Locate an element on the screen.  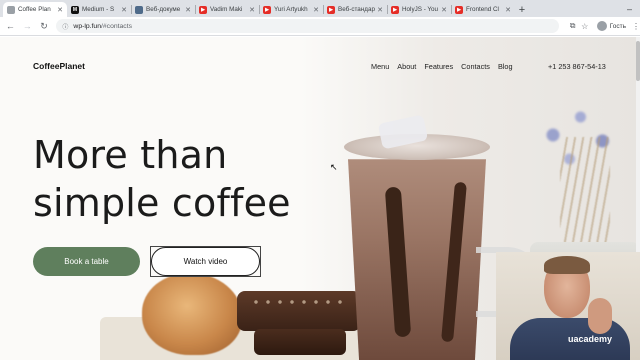
nav-link-menu: Menu is located at coordinates (380, 66).